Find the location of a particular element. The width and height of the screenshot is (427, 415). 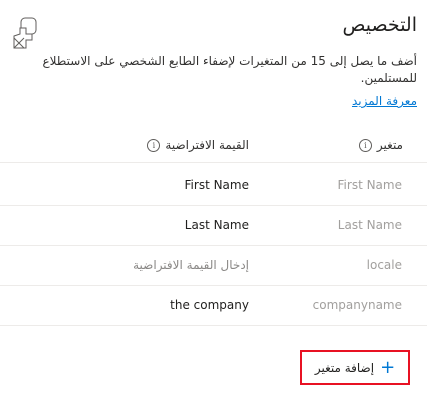

default-value-input: First Name is located at coordinates (149, 185).